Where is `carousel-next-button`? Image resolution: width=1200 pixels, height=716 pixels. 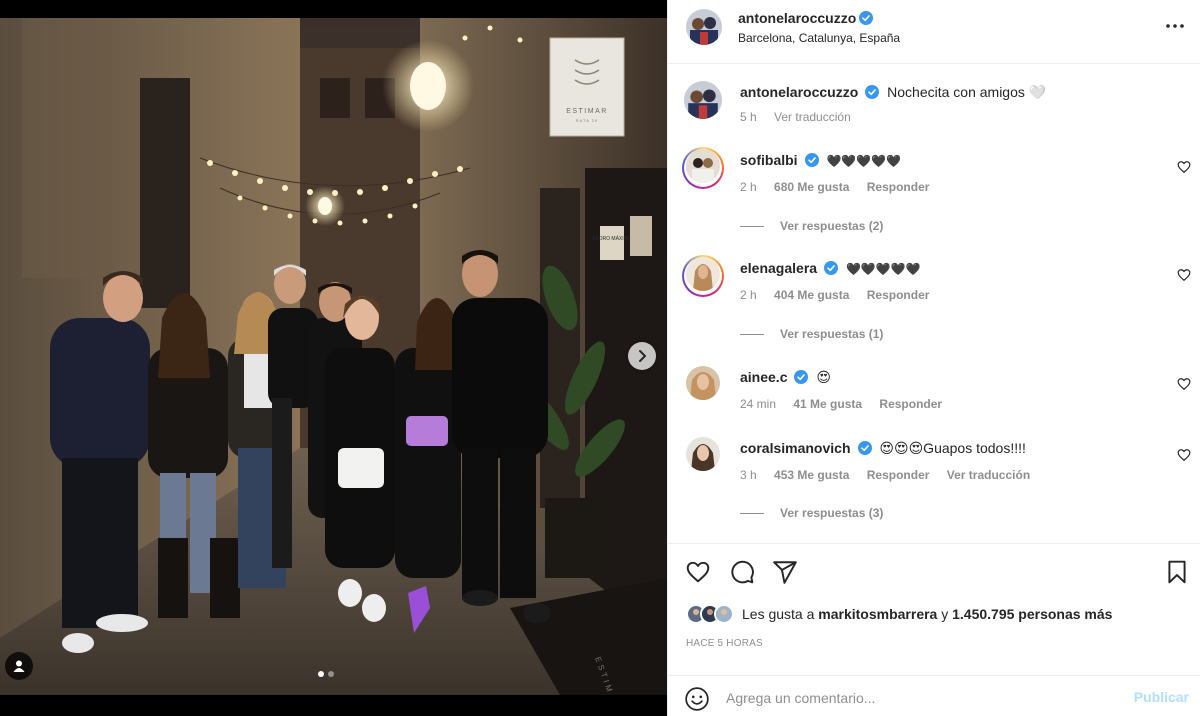
carousel-next-button is located at coordinates (642, 356).